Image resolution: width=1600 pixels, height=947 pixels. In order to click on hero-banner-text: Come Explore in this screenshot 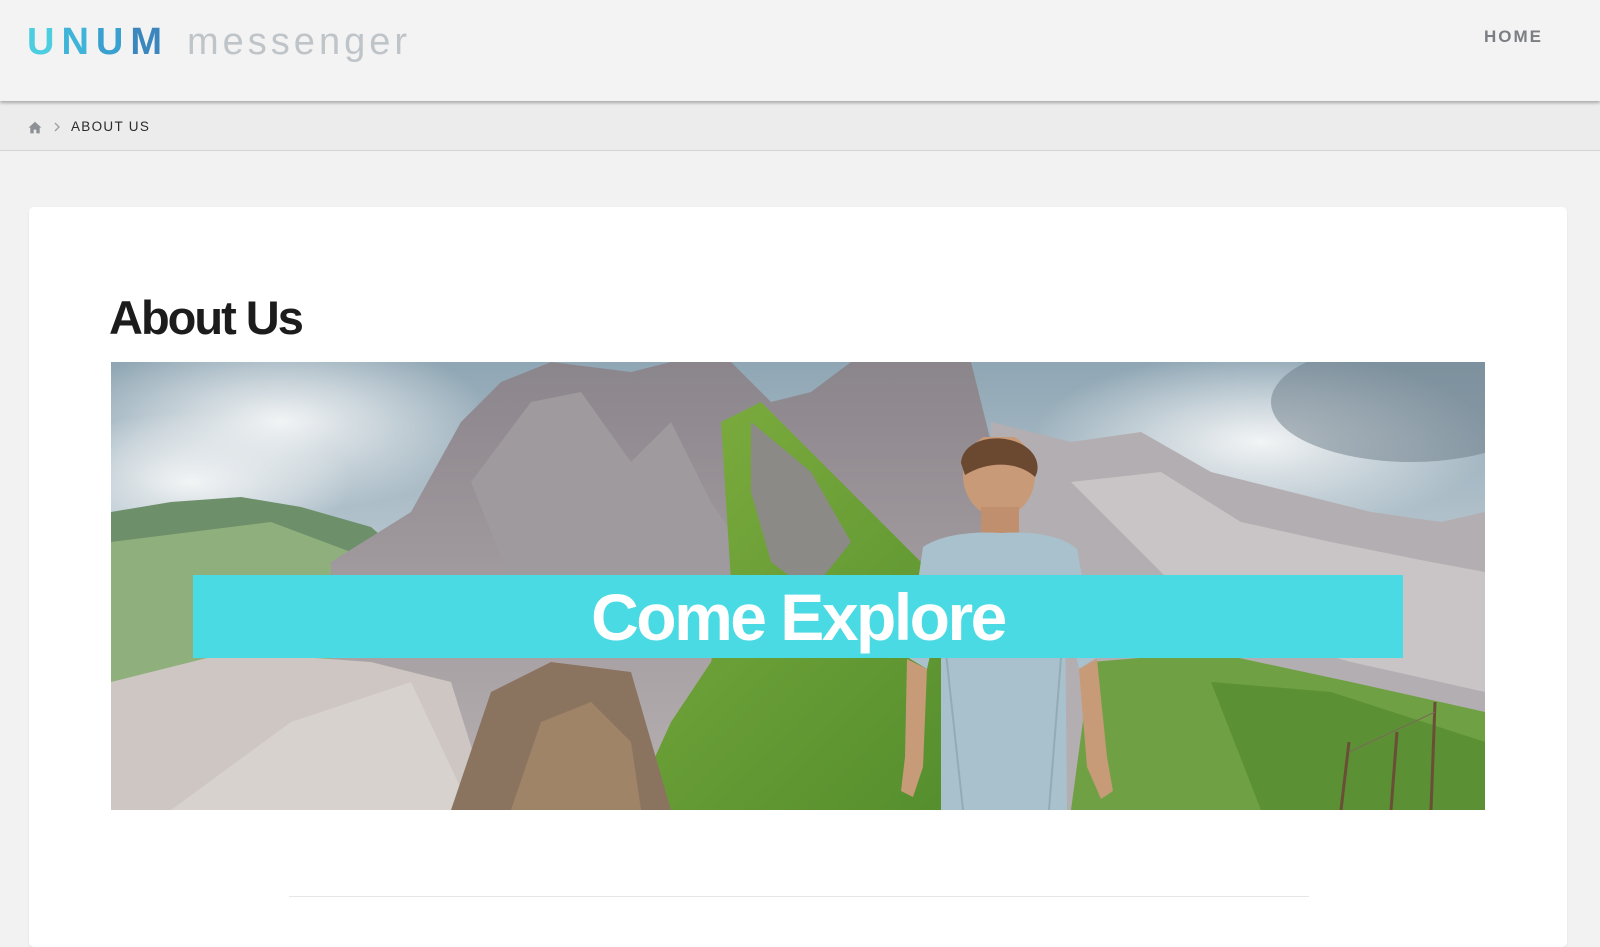, I will do `click(799, 616)`.